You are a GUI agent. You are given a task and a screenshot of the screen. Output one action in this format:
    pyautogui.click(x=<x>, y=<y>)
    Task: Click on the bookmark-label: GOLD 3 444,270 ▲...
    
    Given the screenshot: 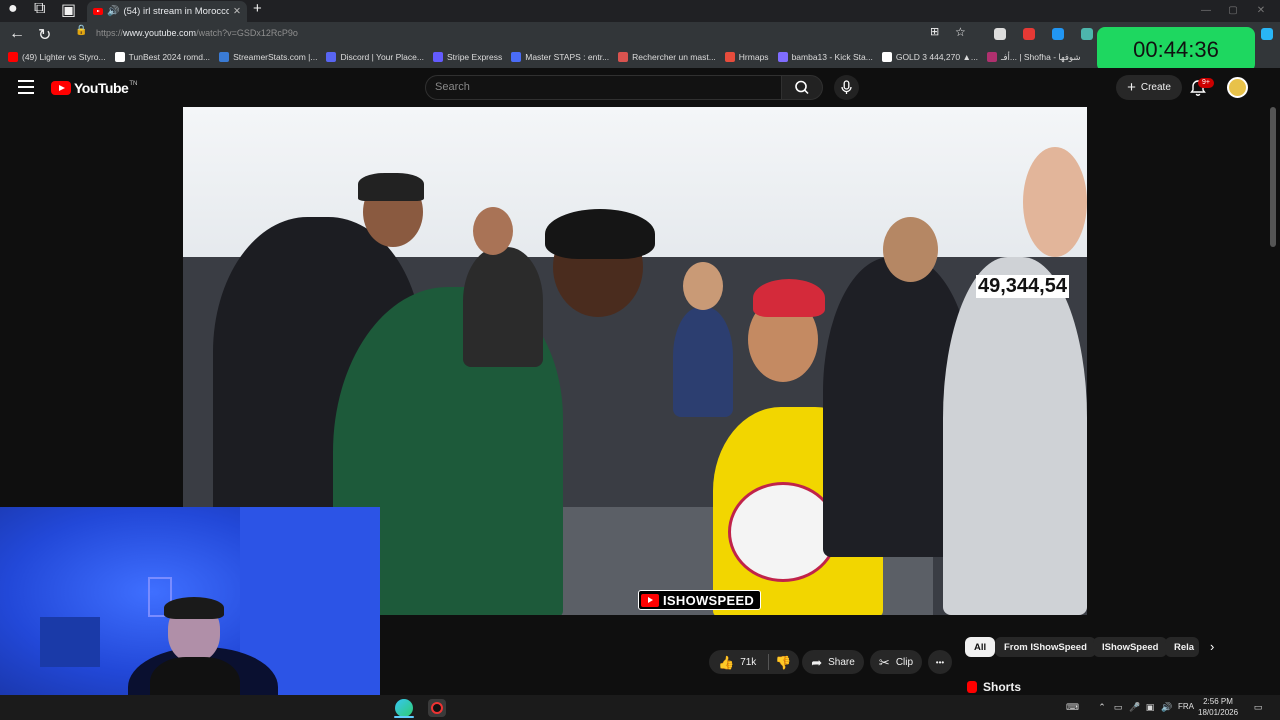 What is the action you would take?
    pyautogui.click(x=936, y=57)
    